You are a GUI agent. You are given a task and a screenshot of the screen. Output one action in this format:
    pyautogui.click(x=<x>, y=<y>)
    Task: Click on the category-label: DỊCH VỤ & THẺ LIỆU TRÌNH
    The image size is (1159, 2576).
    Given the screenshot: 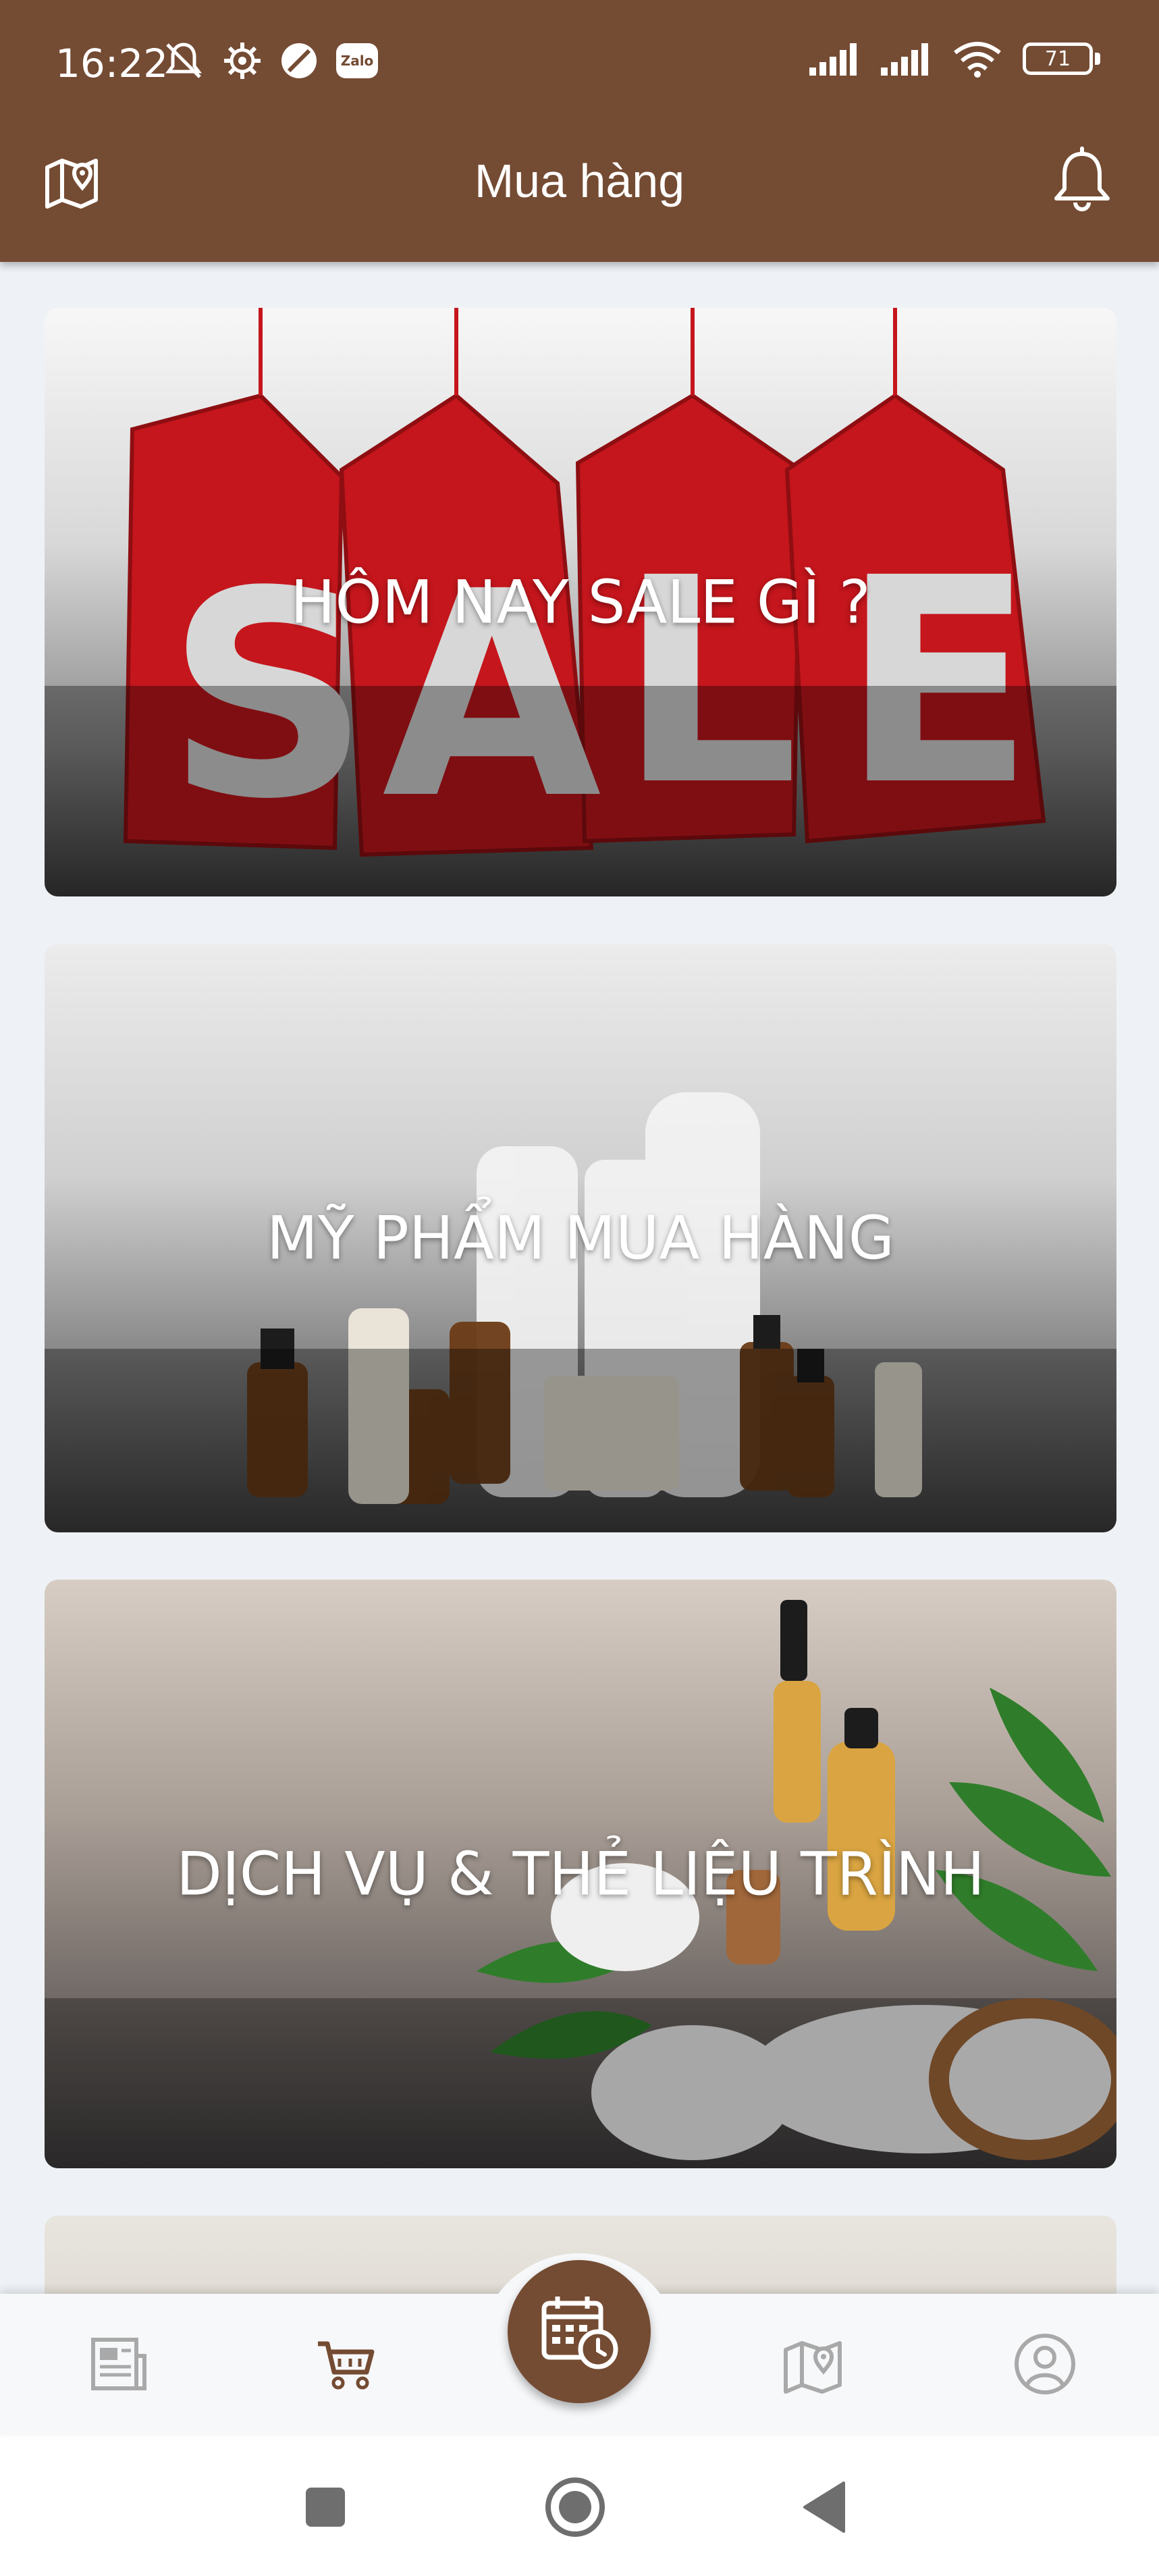 What is the action you would take?
    pyautogui.click(x=580, y=1874)
    